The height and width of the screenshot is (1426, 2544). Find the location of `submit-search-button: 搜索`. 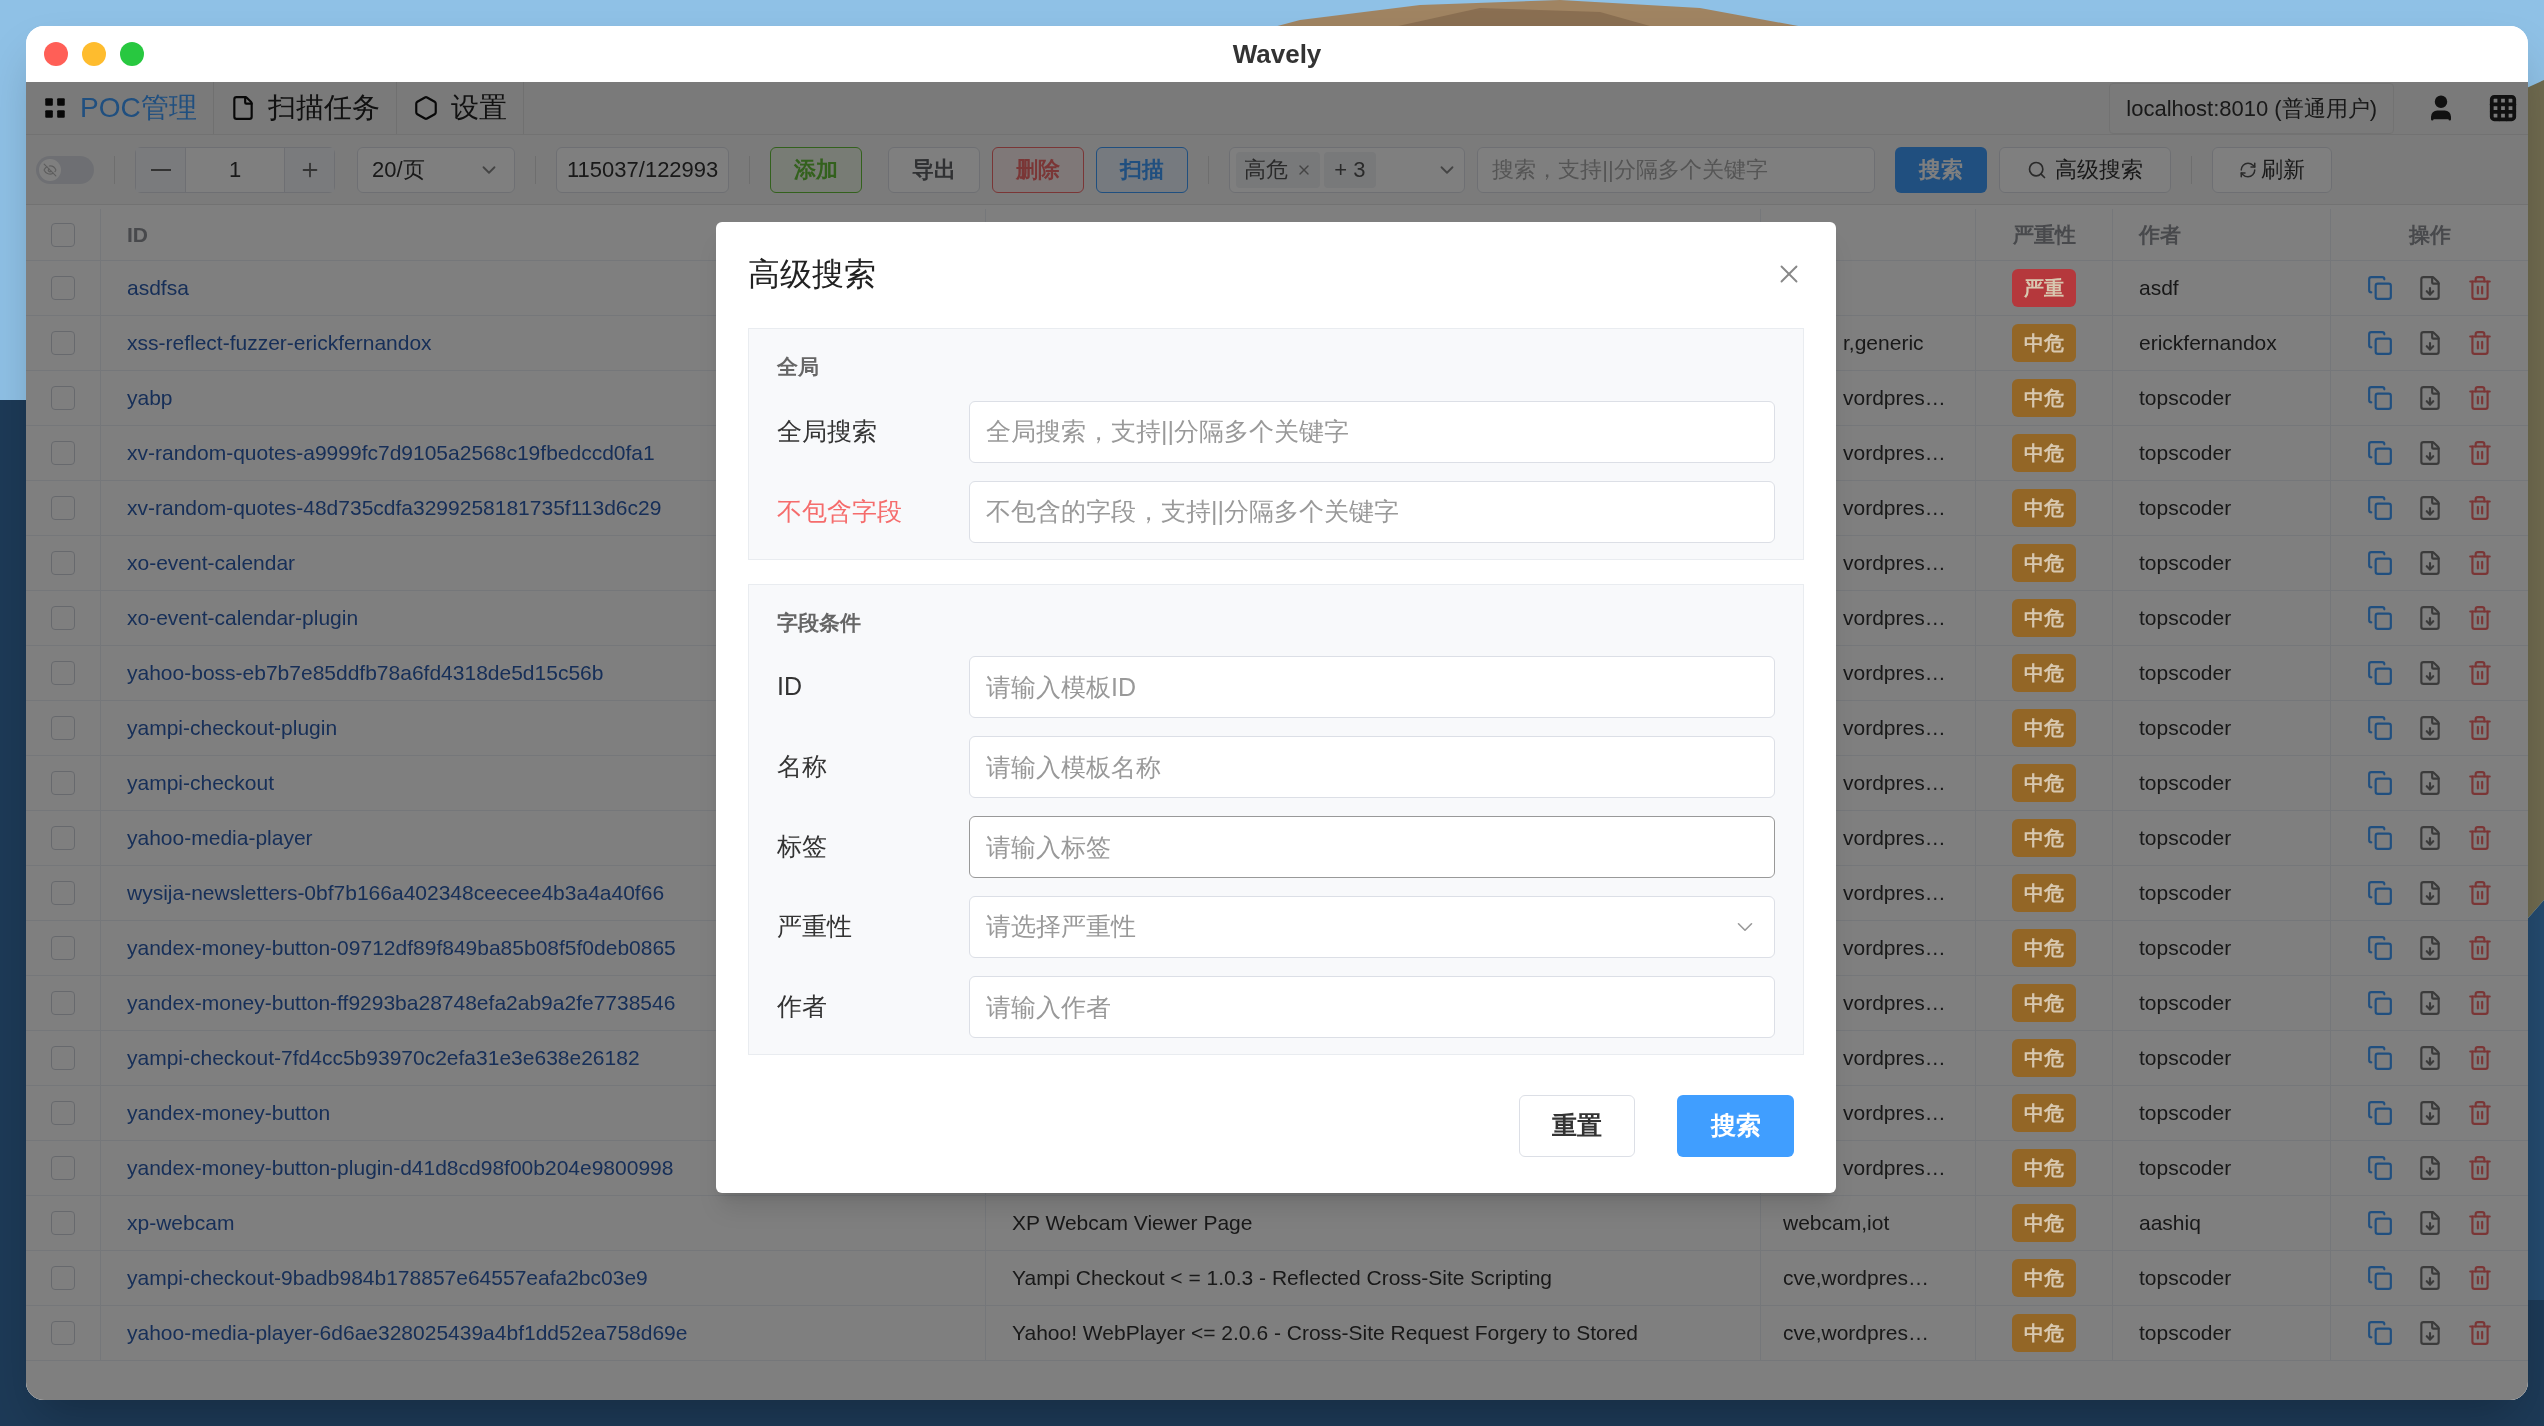

submit-search-button: 搜索 is located at coordinates (1735, 1126).